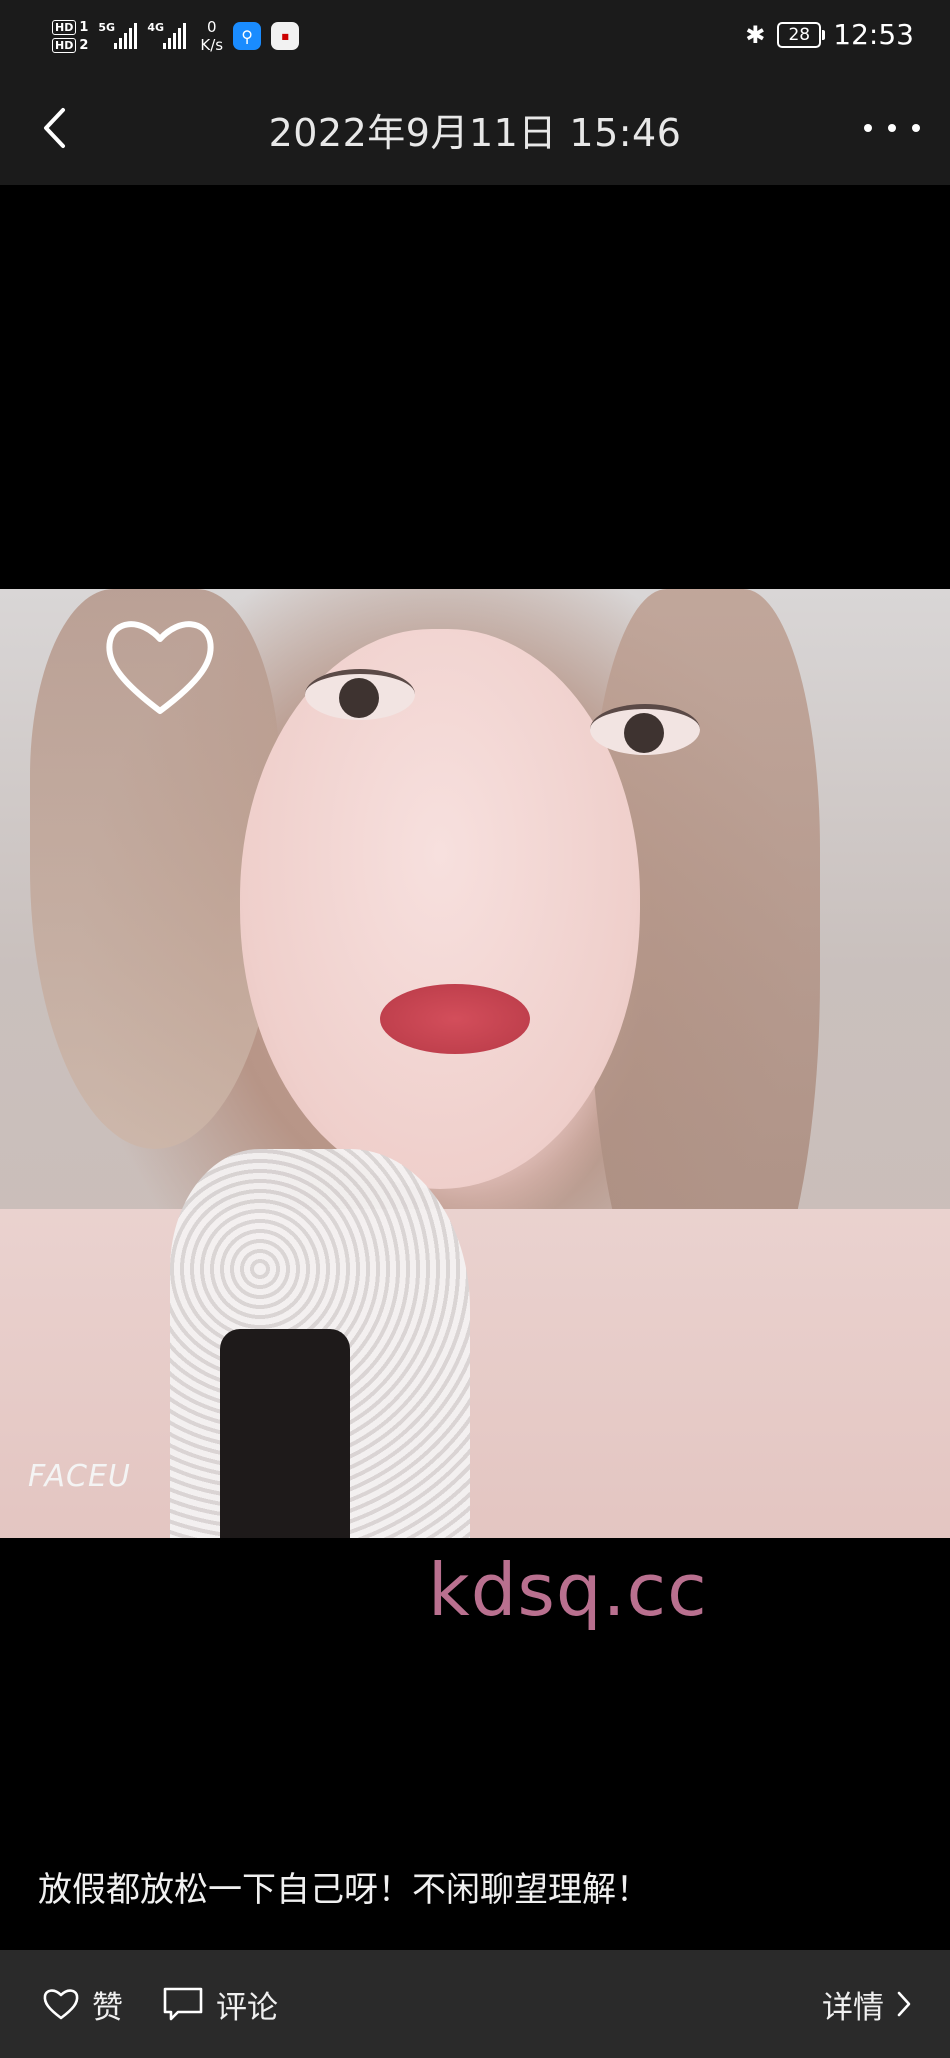 Image resolution: width=950 pixels, height=2058 pixels. What do you see at coordinates (183, 2004) in the screenshot?
I see `comment-icon` at bounding box center [183, 2004].